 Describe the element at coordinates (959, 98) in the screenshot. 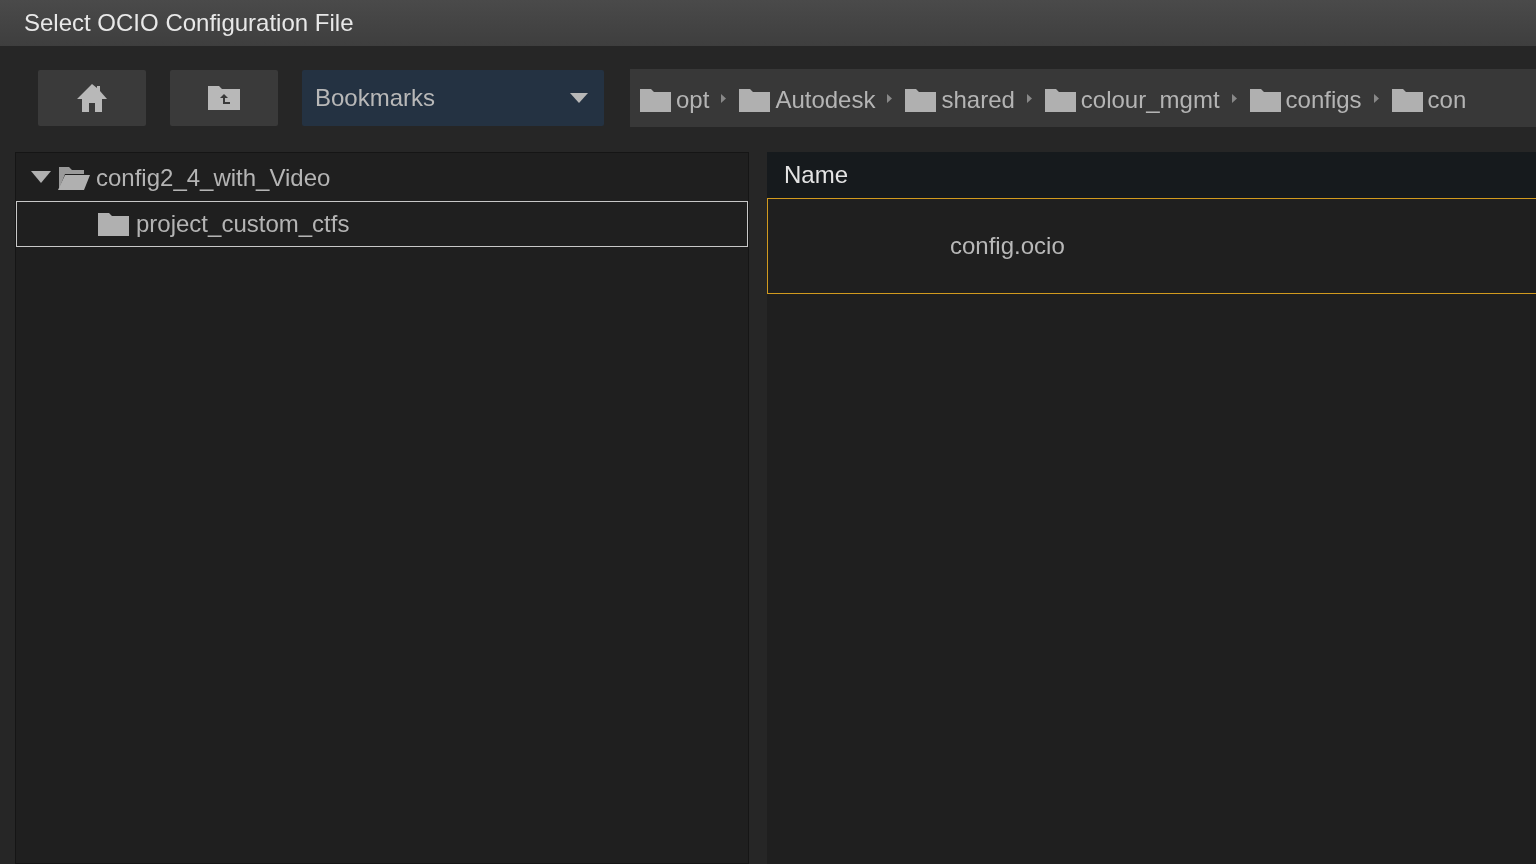

I see `path-segment: shared` at that location.